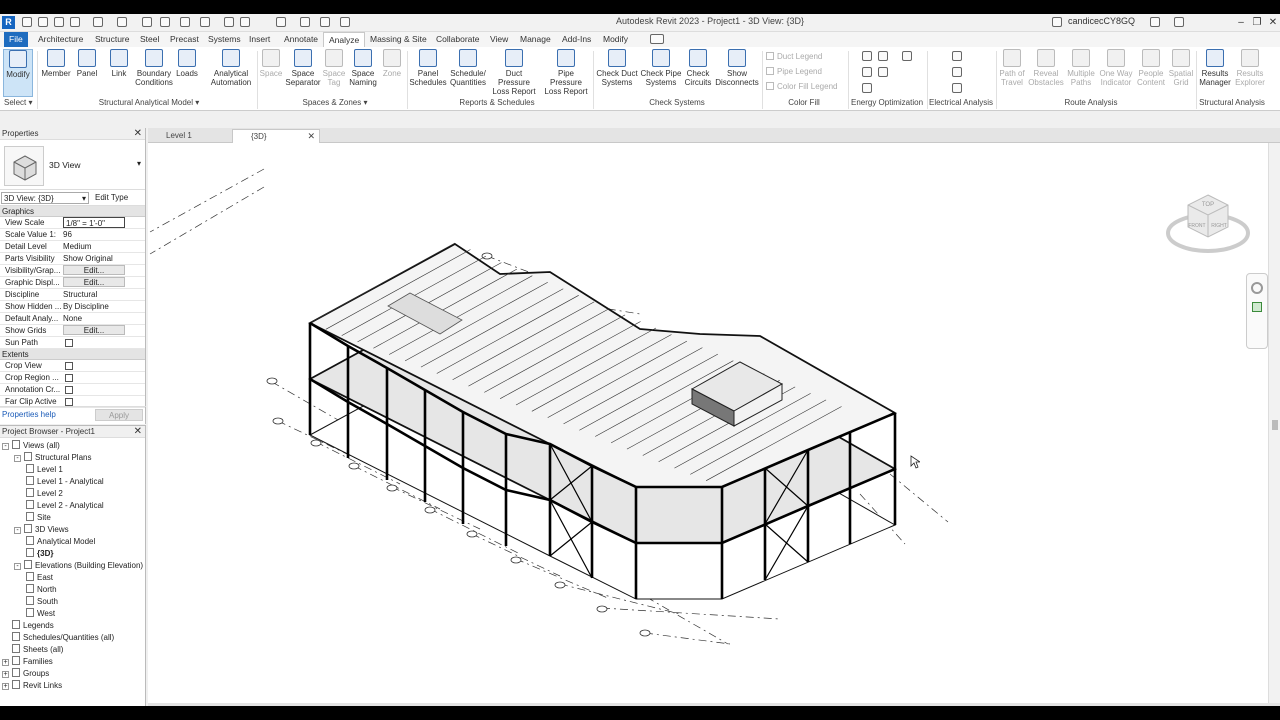  I want to click on home-icon, so click(27, 22).